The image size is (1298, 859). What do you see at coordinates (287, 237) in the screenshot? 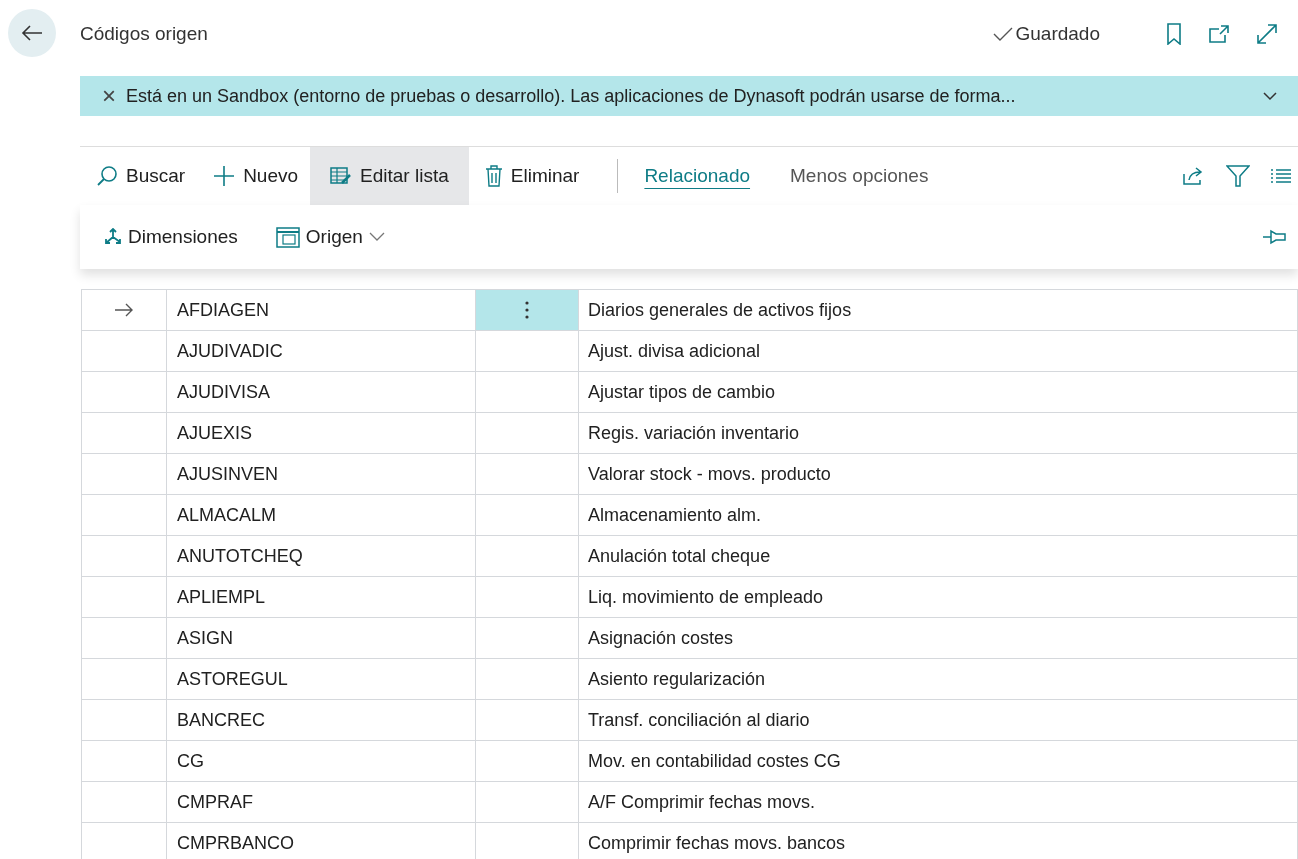
I see `calendar-icon` at bounding box center [287, 237].